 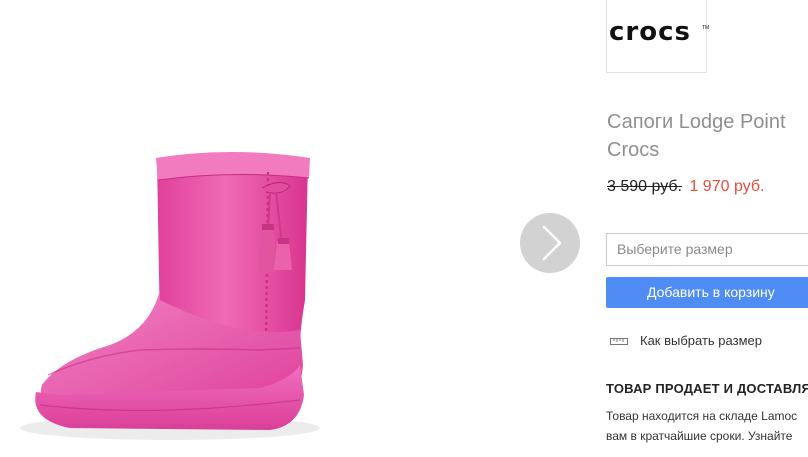 I want to click on product-title-brand: Crocs, so click(x=633, y=150).